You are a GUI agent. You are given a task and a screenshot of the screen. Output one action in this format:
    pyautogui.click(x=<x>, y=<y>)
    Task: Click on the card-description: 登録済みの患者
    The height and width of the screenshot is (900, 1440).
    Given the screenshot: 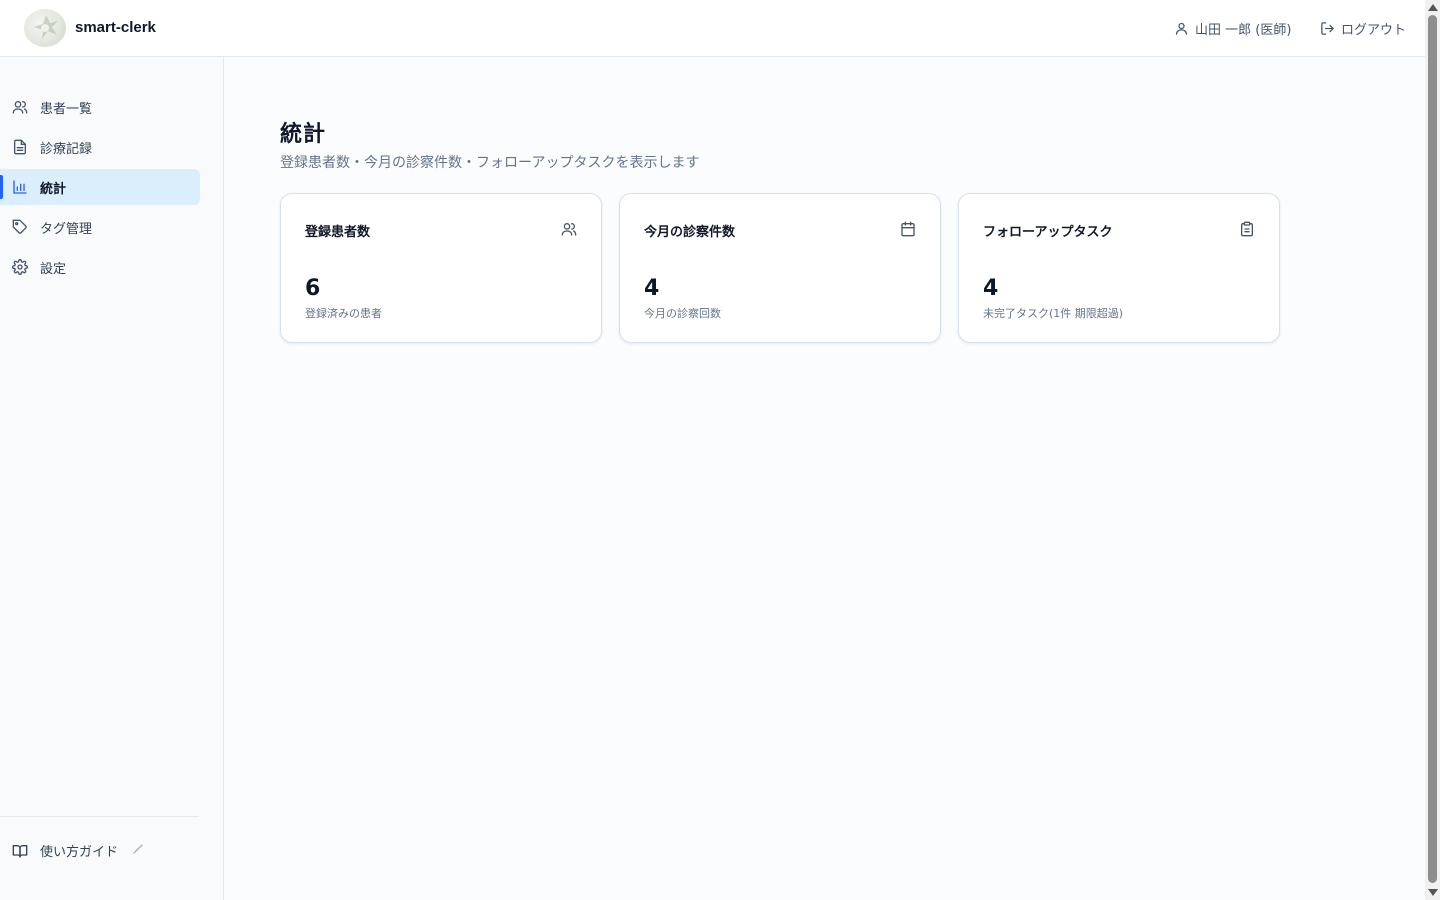 What is the action you would take?
    pyautogui.click(x=343, y=313)
    